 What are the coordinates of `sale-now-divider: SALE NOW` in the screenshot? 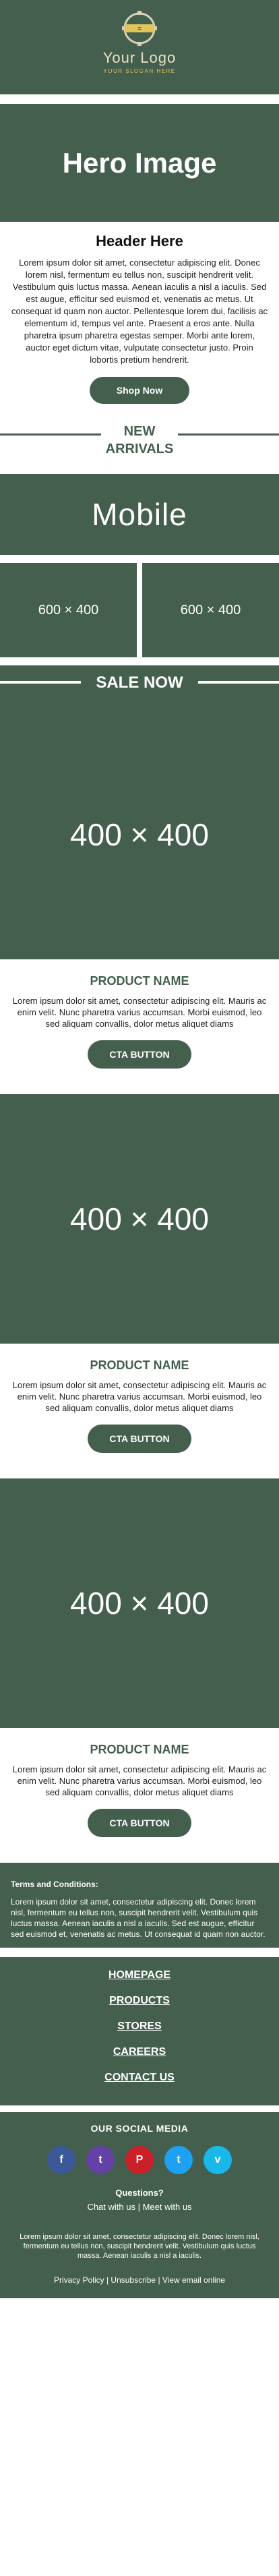 It's located at (139, 687).